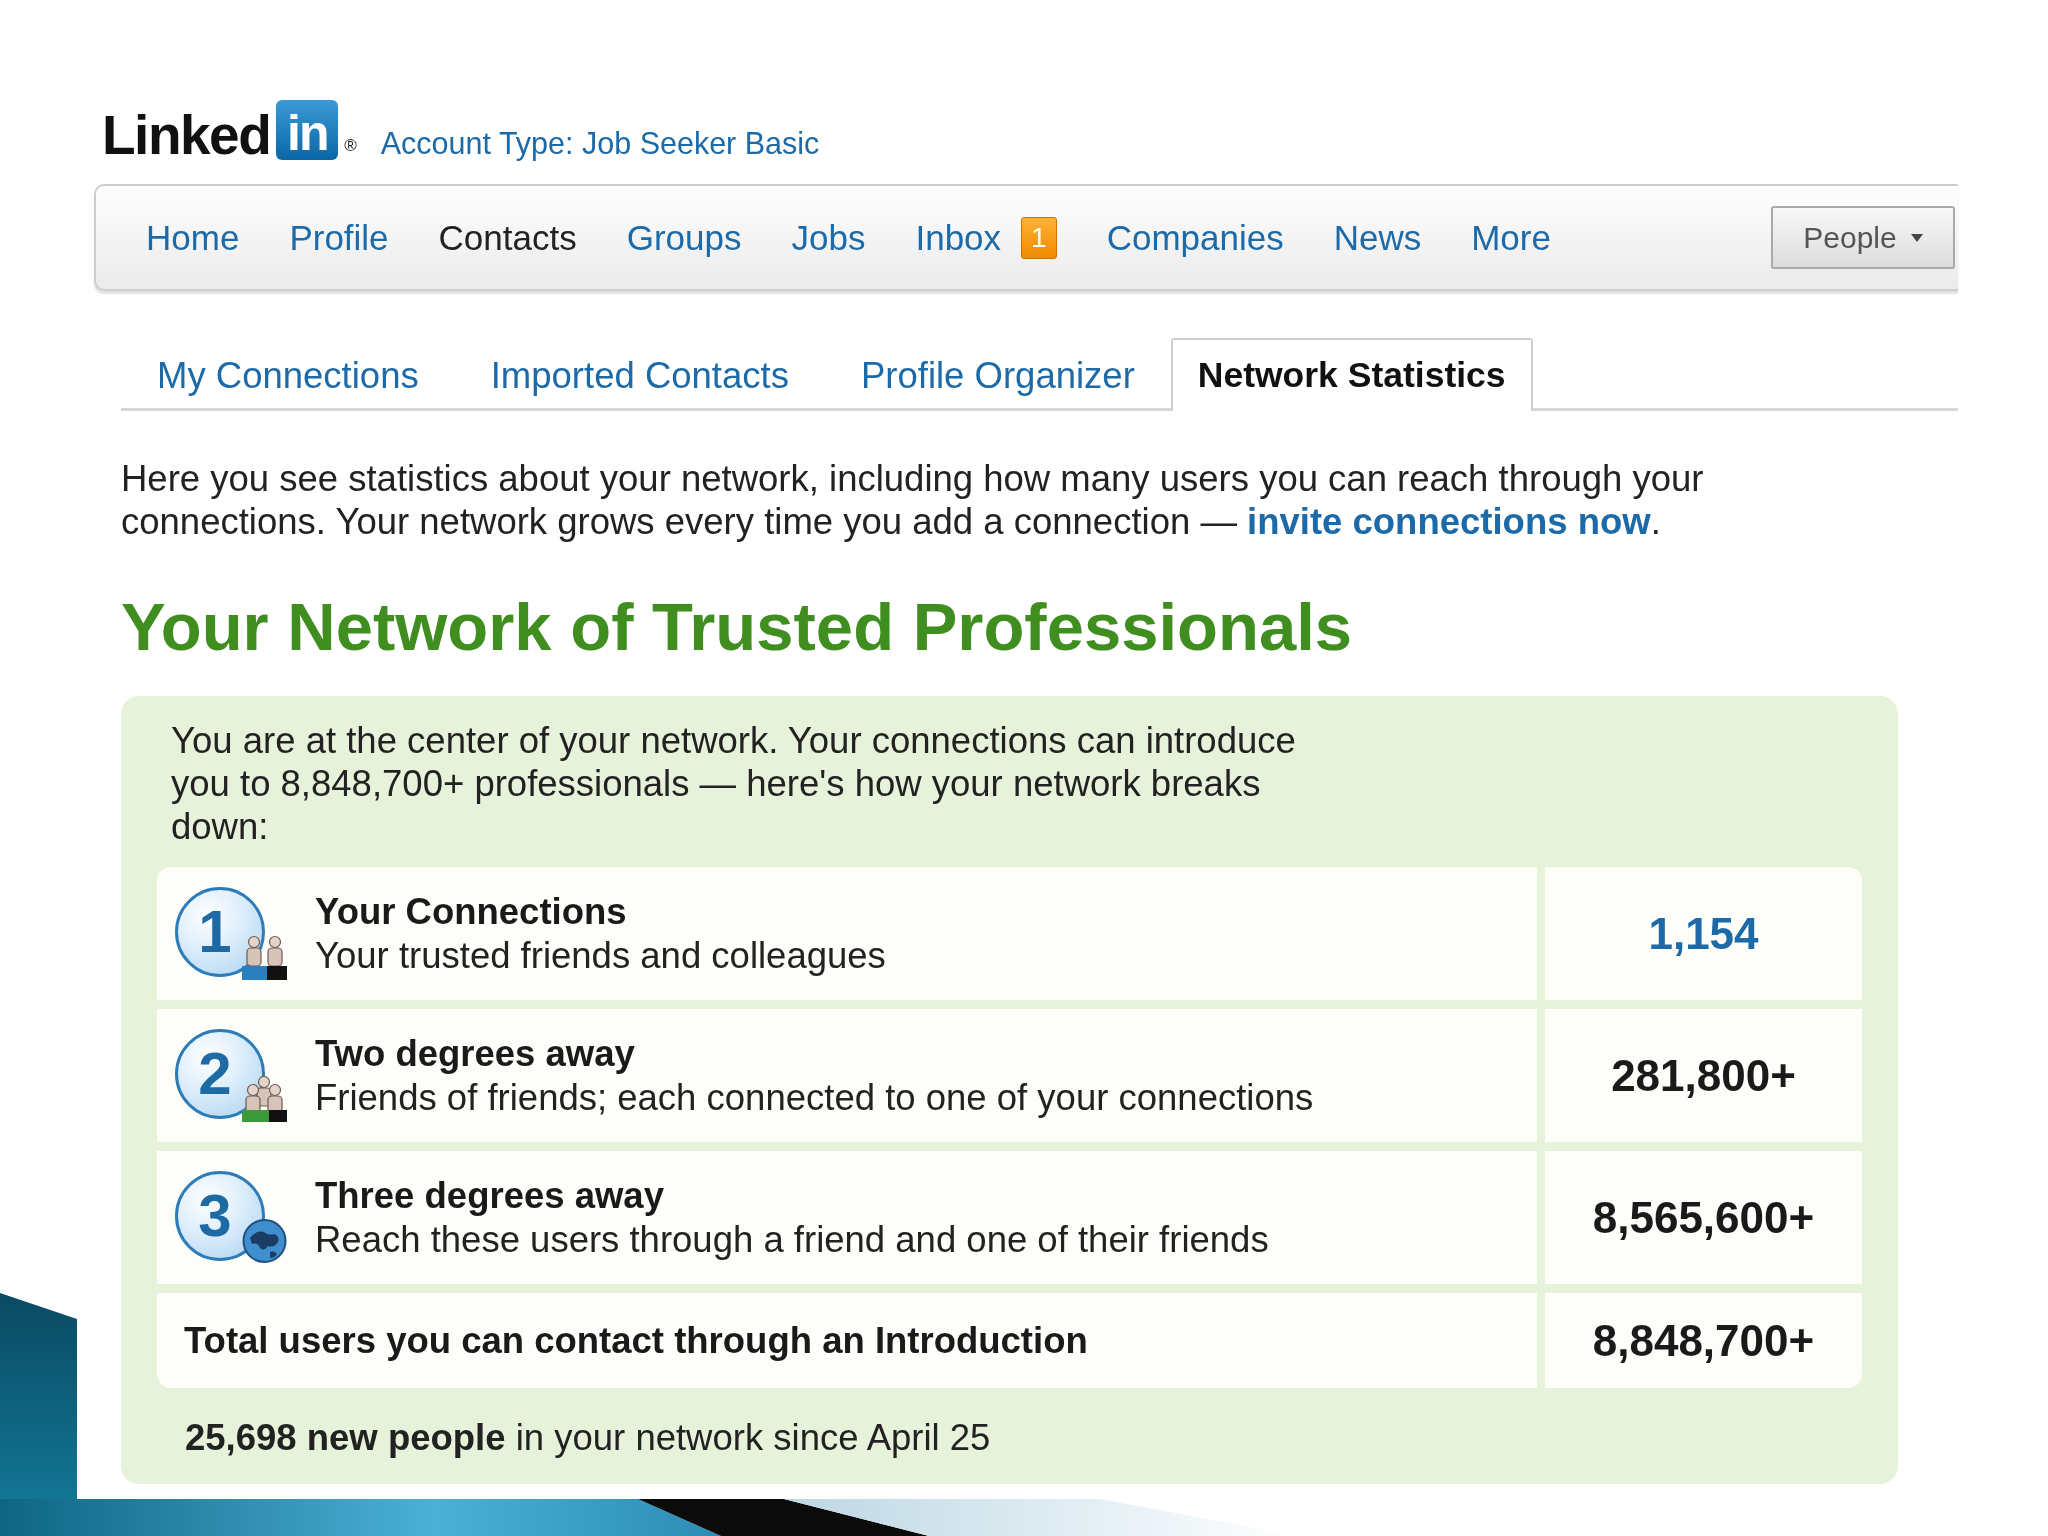 This screenshot has width=2048, height=1536. What do you see at coordinates (737, 627) in the screenshot?
I see `page-heading: Your Network of Trusted Professionals` at bounding box center [737, 627].